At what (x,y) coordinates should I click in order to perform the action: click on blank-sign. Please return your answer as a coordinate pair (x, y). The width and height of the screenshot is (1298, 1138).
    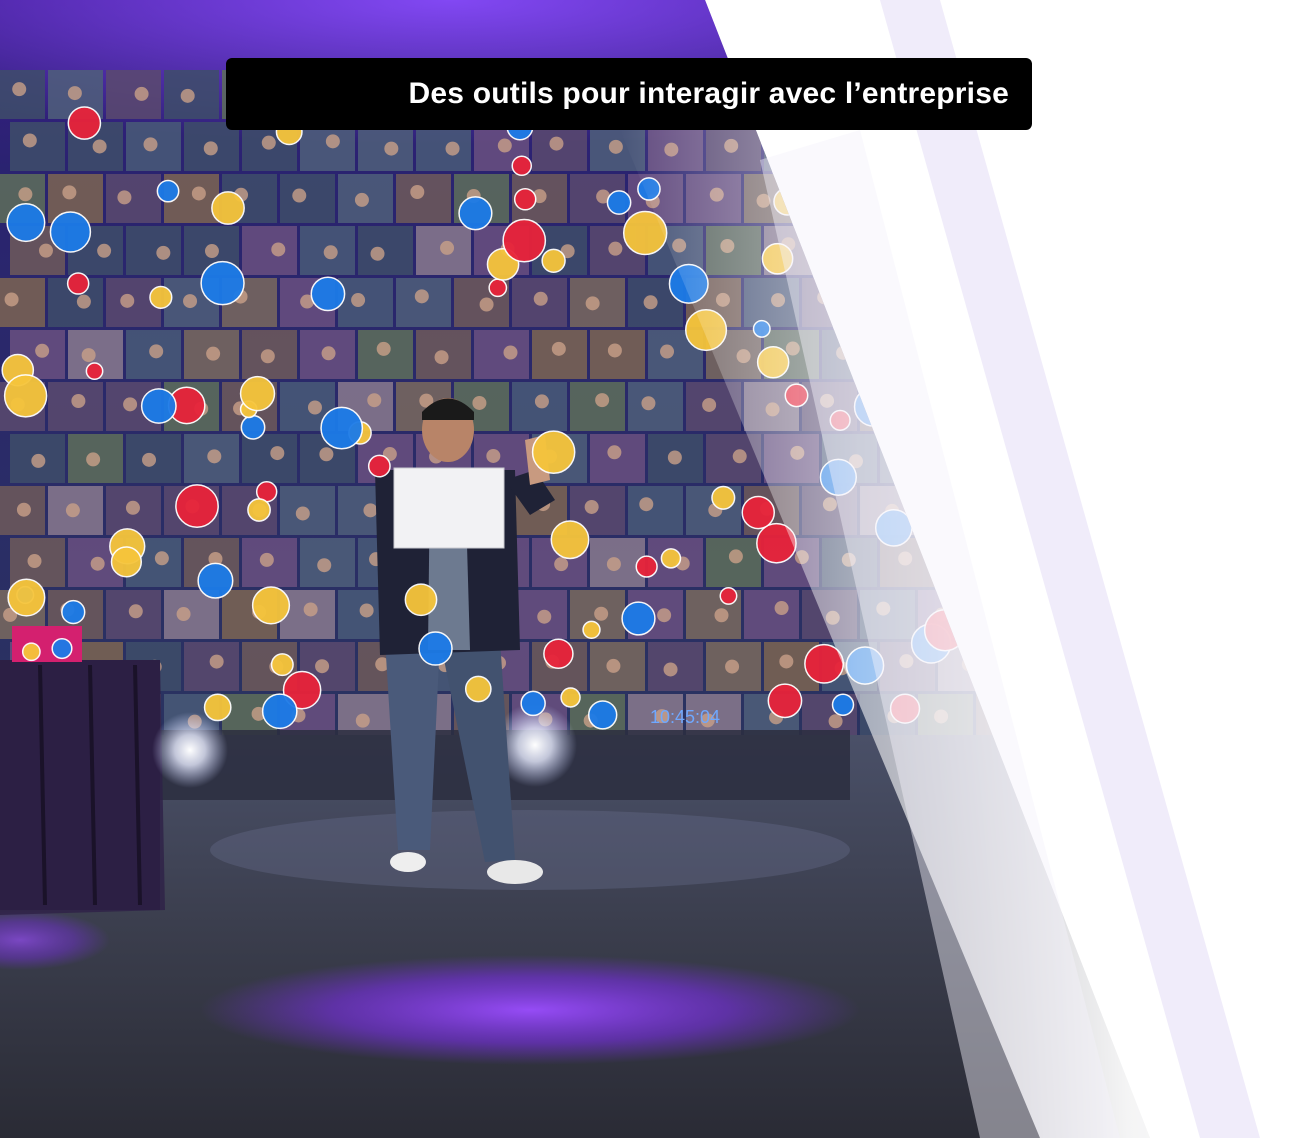
    Looking at the image, I should click on (449, 508).